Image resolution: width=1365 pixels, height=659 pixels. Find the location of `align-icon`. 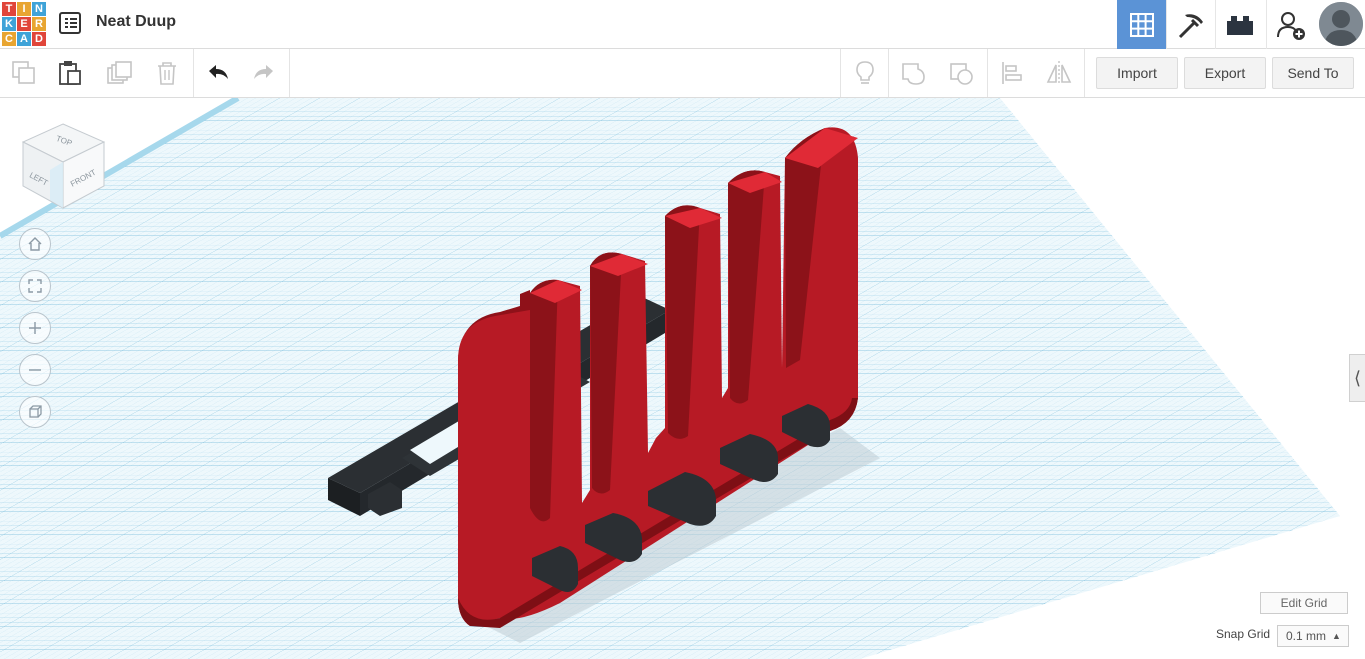

align-icon is located at coordinates (1012, 73).